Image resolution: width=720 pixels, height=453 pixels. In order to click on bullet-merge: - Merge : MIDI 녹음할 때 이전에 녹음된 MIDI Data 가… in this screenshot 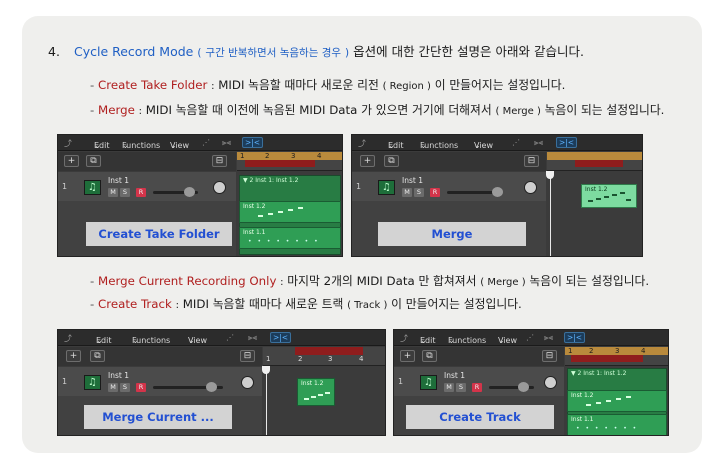, I will do `click(377, 109)`.